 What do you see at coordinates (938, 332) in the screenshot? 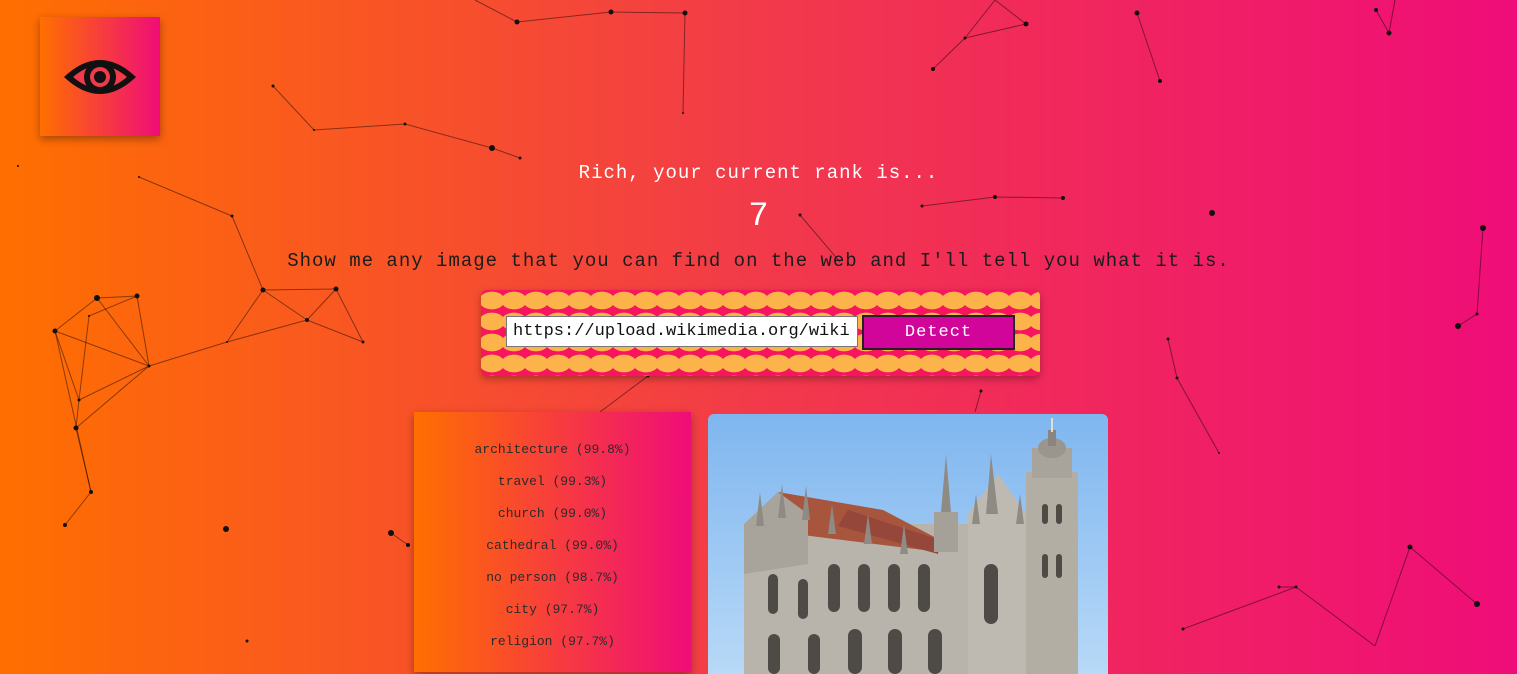
I see `detect-button: Detect` at bounding box center [938, 332].